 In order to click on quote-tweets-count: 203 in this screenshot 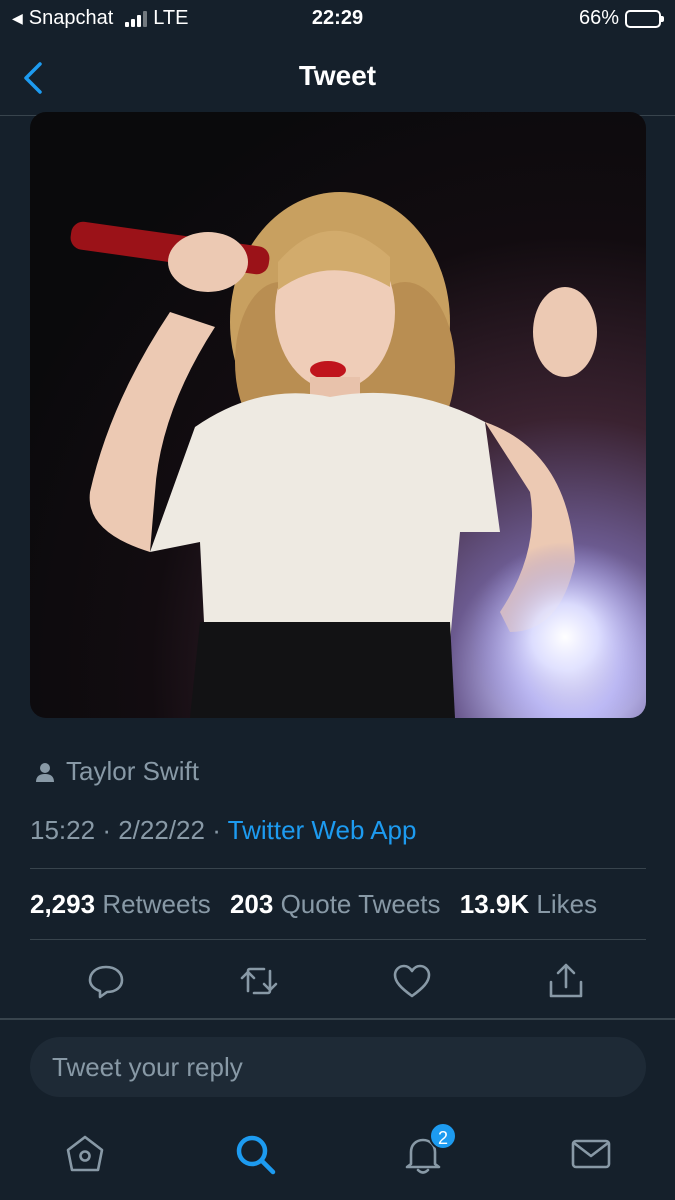, I will do `click(251, 904)`.